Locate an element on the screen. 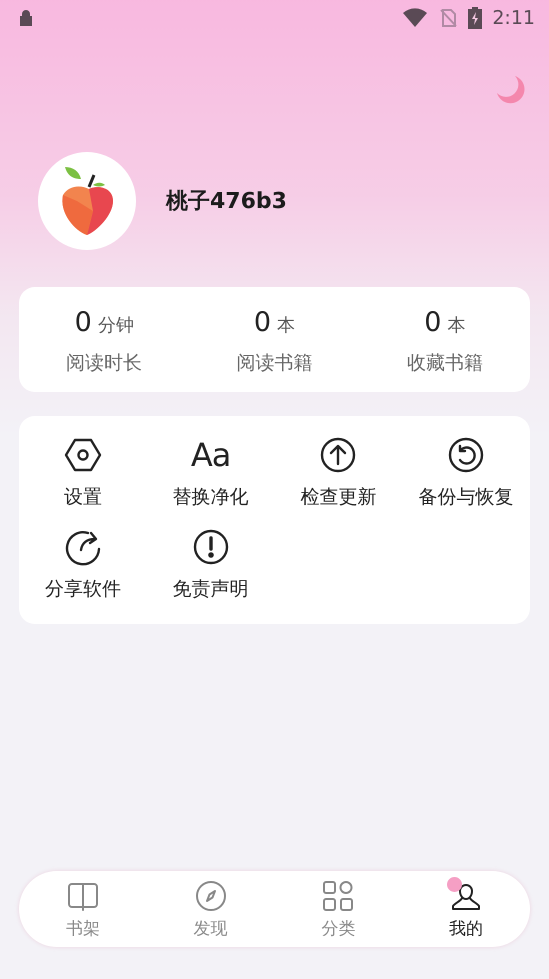 This screenshot has height=979, width=549. wifi-icon is located at coordinates (415, 18).